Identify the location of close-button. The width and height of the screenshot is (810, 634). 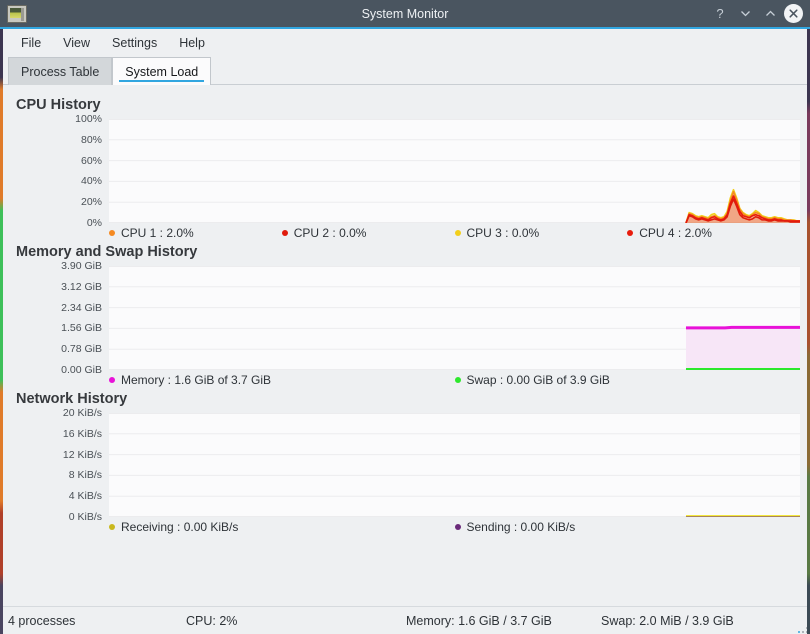
(793, 13).